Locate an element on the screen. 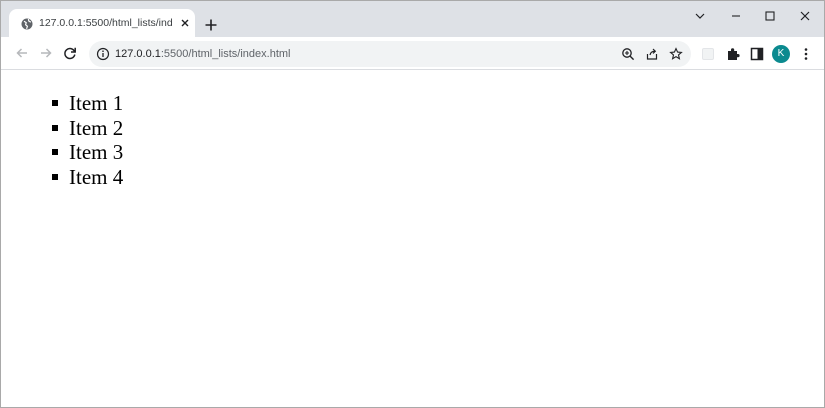  list-item-text: Item 2 is located at coordinates (96, 127).